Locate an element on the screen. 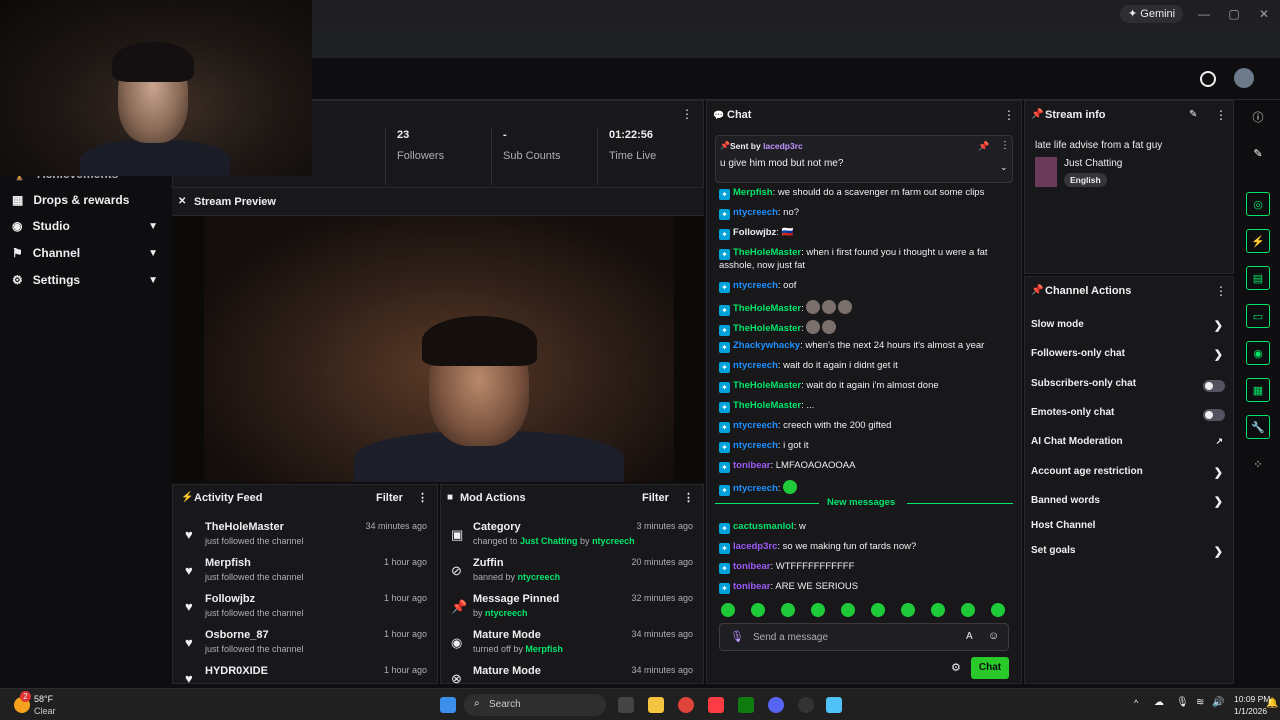 The image size is (1280, 720). notepad-icon is located at coordinates (834, 705).